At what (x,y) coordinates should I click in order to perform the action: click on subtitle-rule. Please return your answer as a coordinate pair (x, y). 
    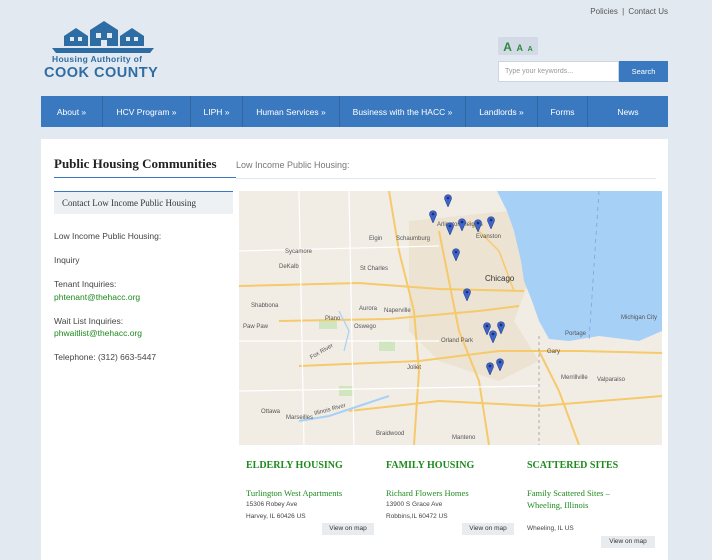
    Looking at the image, I should click on (446, 178).